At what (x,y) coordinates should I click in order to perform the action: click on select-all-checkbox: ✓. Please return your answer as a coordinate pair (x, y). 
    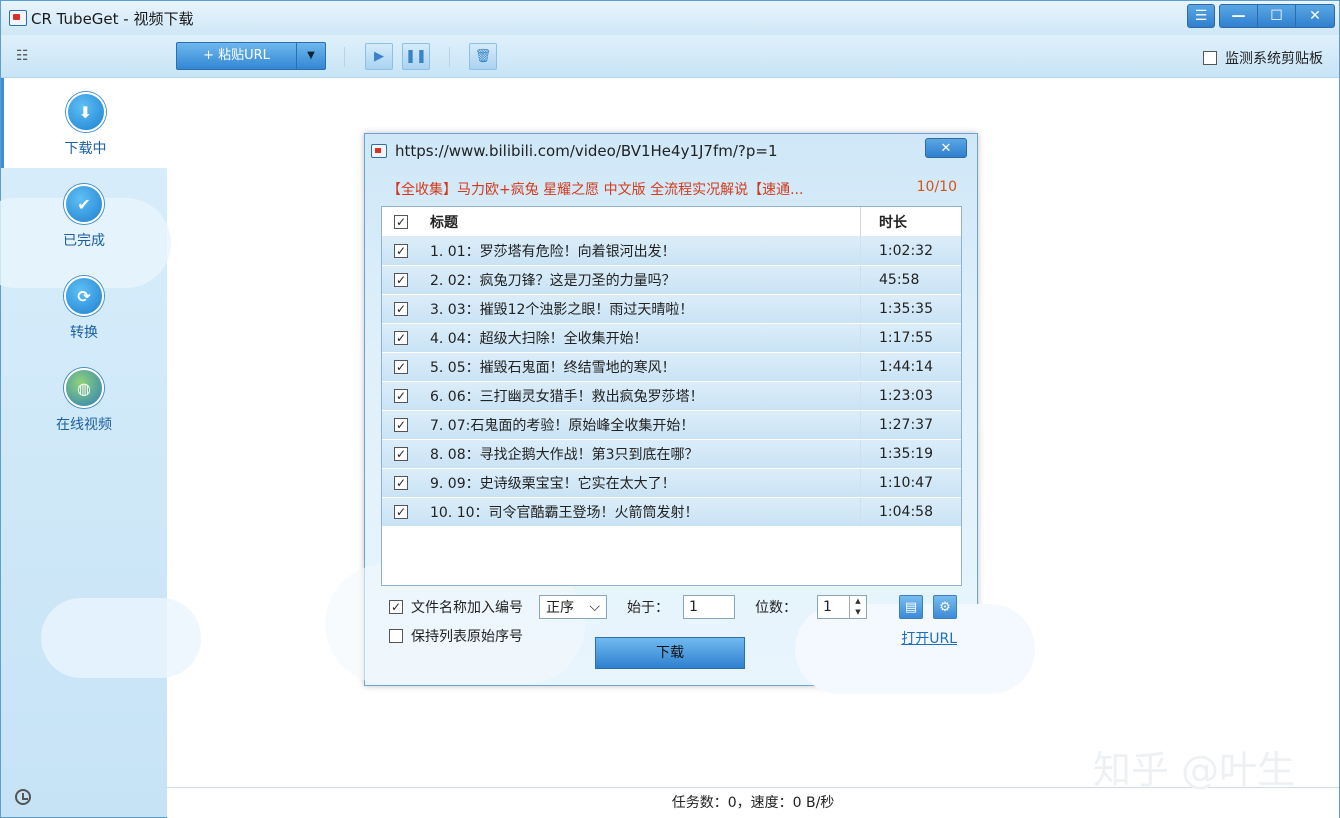
    Looking at the image, I should click on (401, 221).